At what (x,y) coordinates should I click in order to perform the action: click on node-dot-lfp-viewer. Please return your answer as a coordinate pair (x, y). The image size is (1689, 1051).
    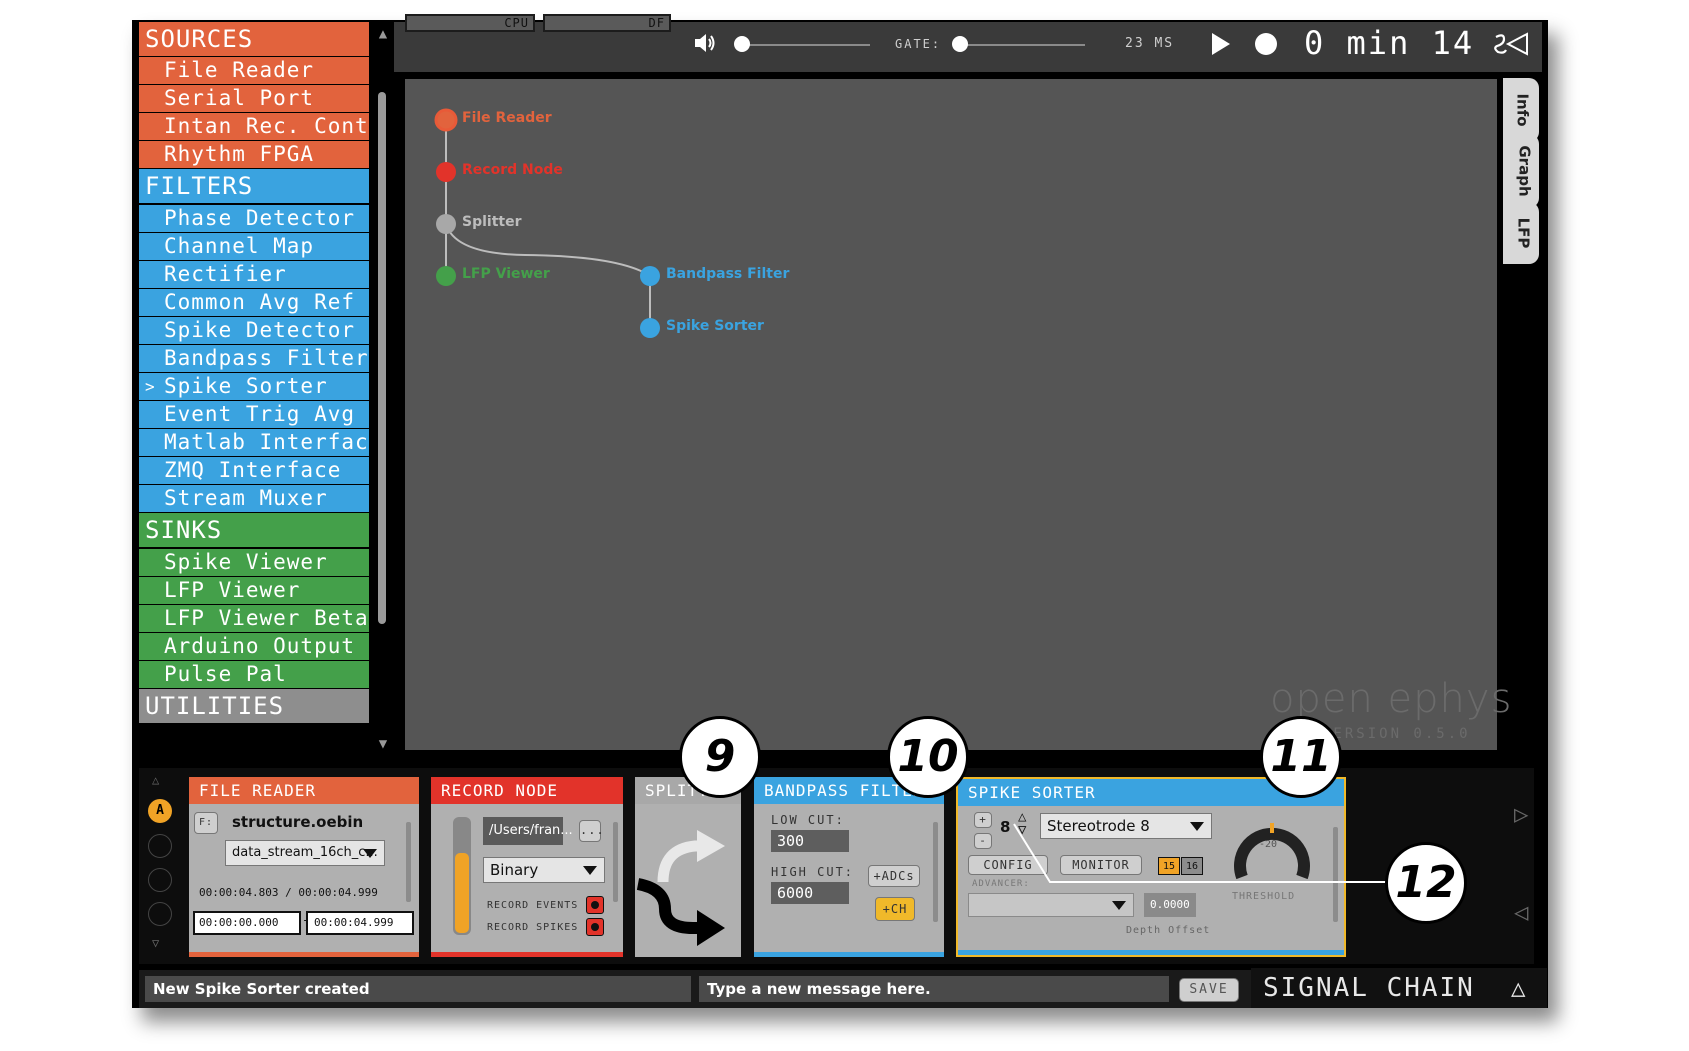
    Looking at the image, I should click on (446, 276).